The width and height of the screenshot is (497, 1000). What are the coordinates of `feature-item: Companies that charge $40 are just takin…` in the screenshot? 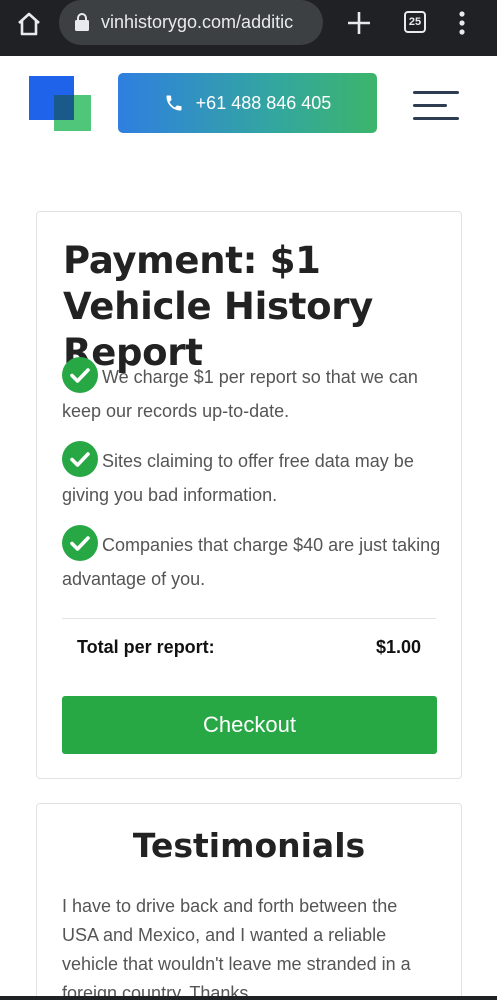 It's located at (252, 560).